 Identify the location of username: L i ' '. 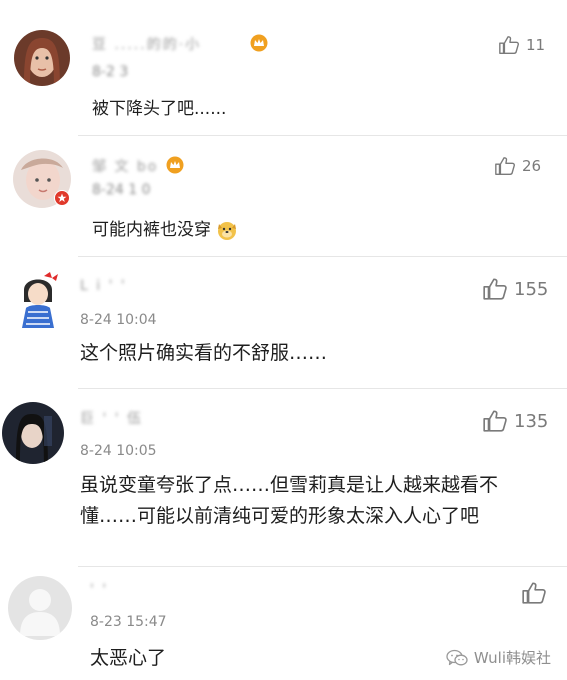
(103, 286).